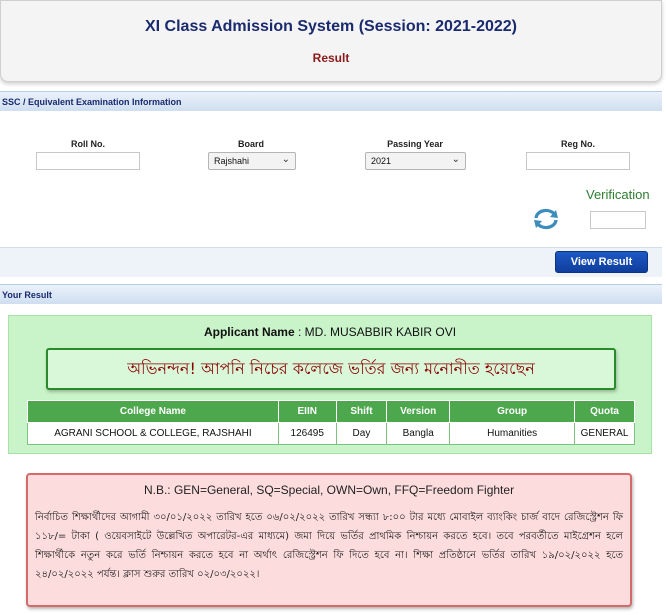 This screenshot has width=666, height=615. Describe the element at coordinates (331, 58) in the screenshot. I see `page-subtitle: Result` at that location.